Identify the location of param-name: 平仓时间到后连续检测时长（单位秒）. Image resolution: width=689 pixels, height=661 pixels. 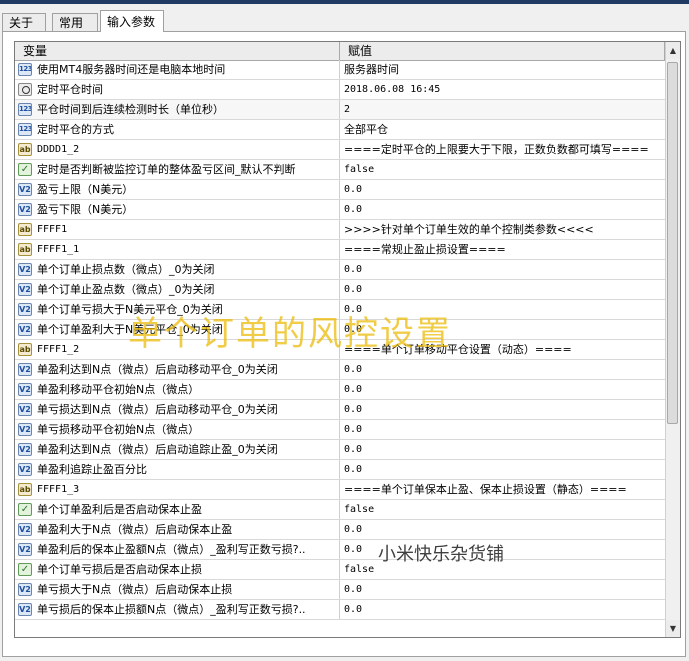
(130, 109).